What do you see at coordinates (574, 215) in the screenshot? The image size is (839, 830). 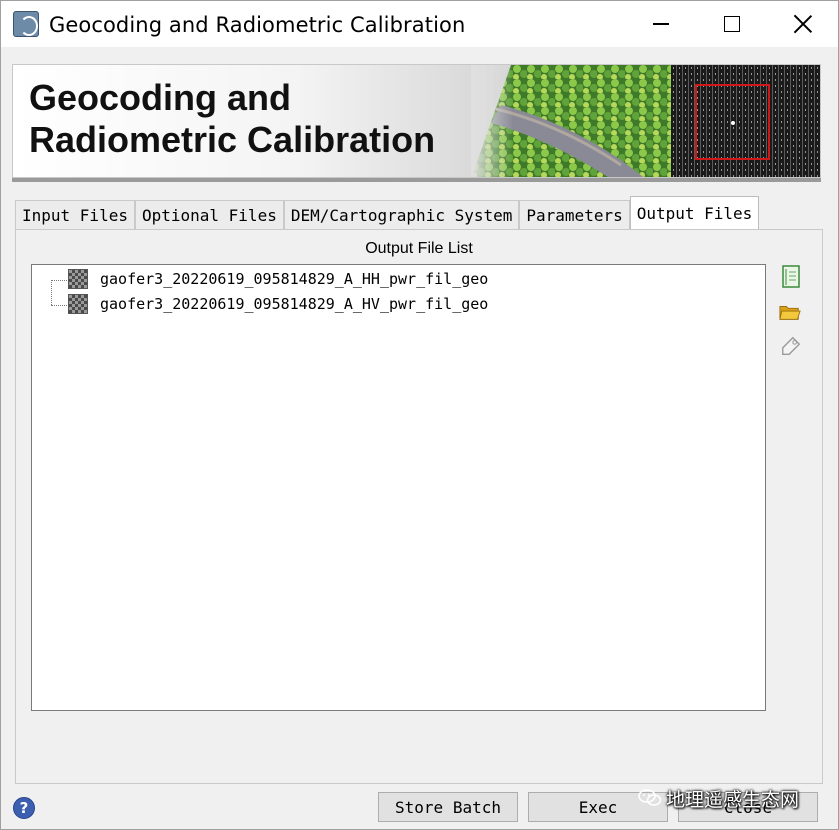 I see `tab-parameters: Parameters` at bounding box center [574, 215].